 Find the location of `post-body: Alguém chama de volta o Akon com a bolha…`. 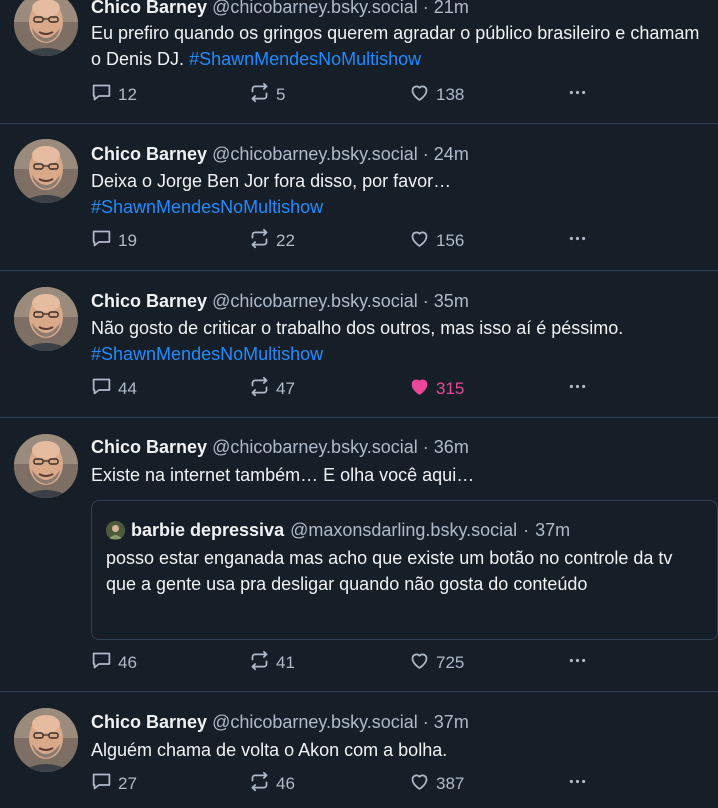

post-body: Alguém chama de volta o Akon com a bolha… is located at coordinates (269, 750).